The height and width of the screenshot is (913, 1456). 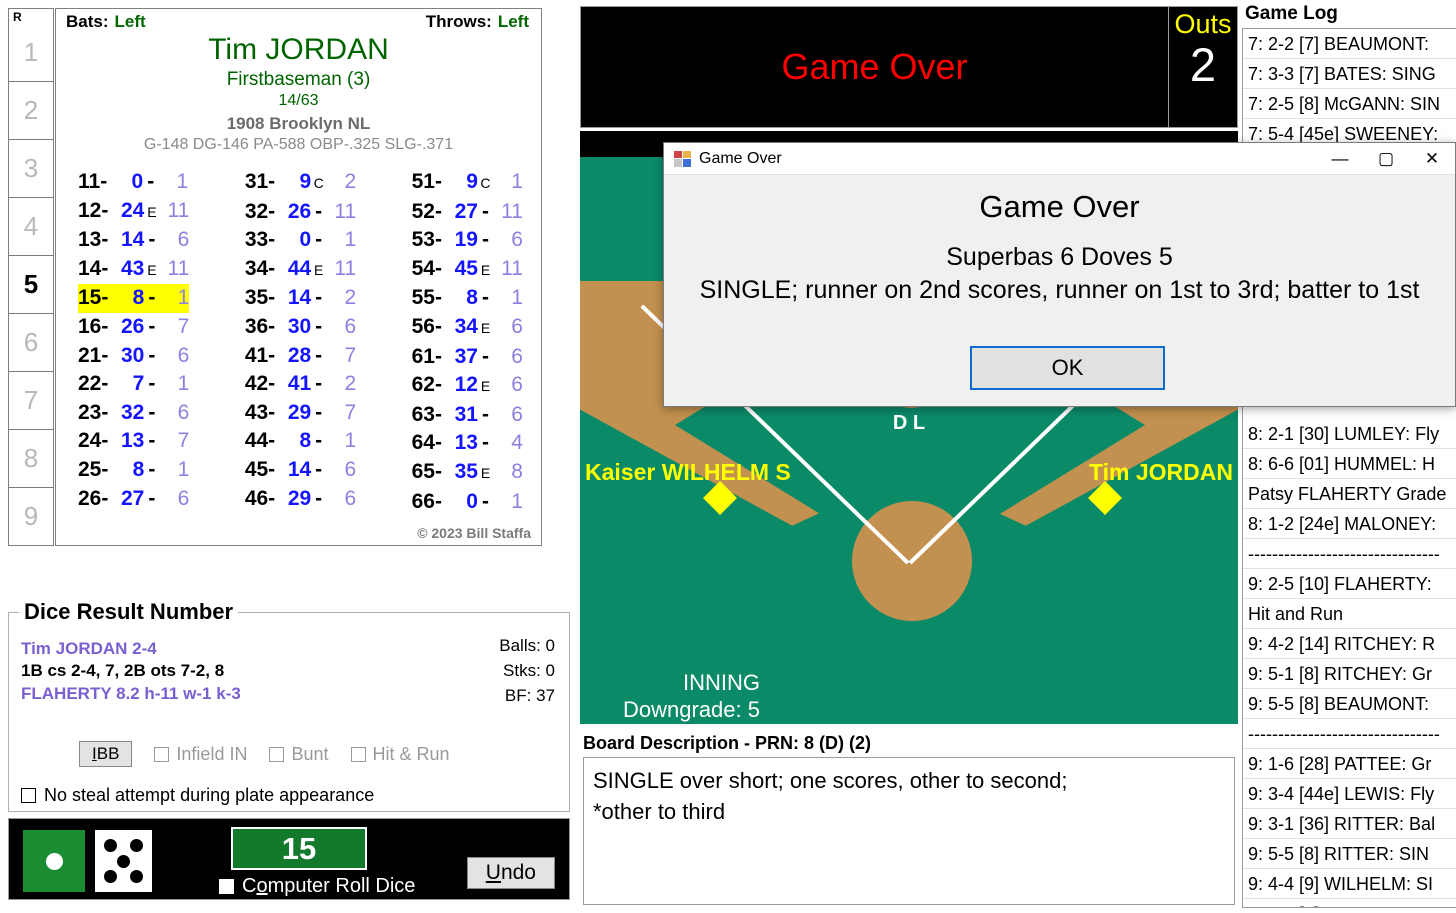 What do you see at coordinates (31, 458) in the screenshot?
I see `batting-order-slot: 8` at bounding box center [31, 458].